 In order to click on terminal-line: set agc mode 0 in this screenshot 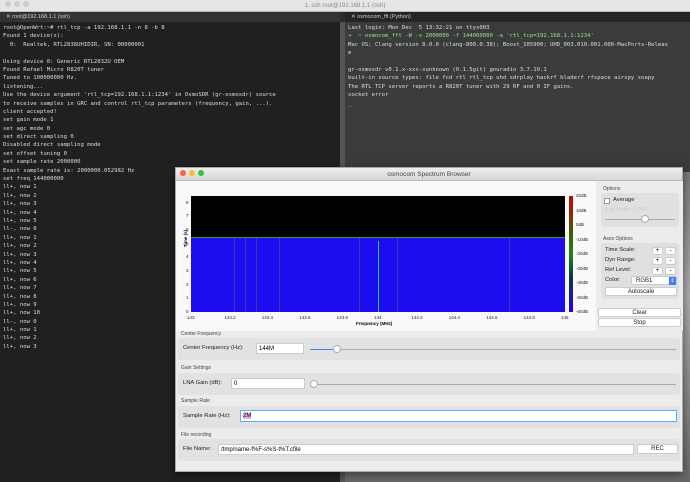, I will do `click(27, 128)`.